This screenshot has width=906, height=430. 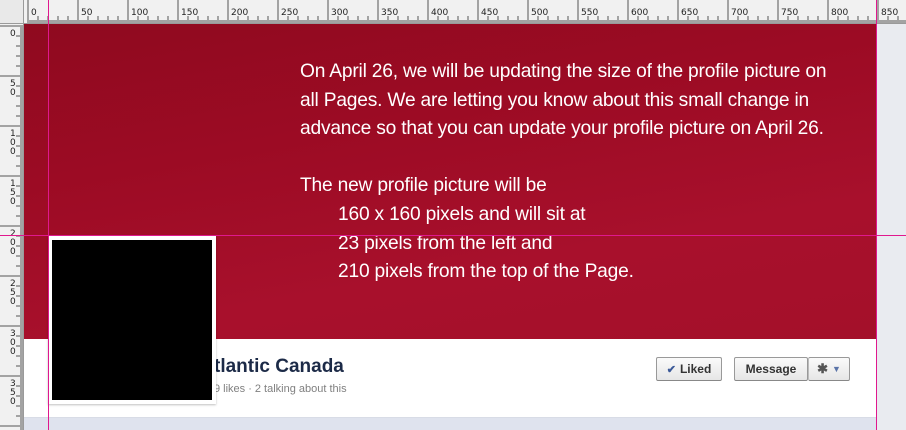 I want to click on ruler-label: 300, so click(x=339, y=13).